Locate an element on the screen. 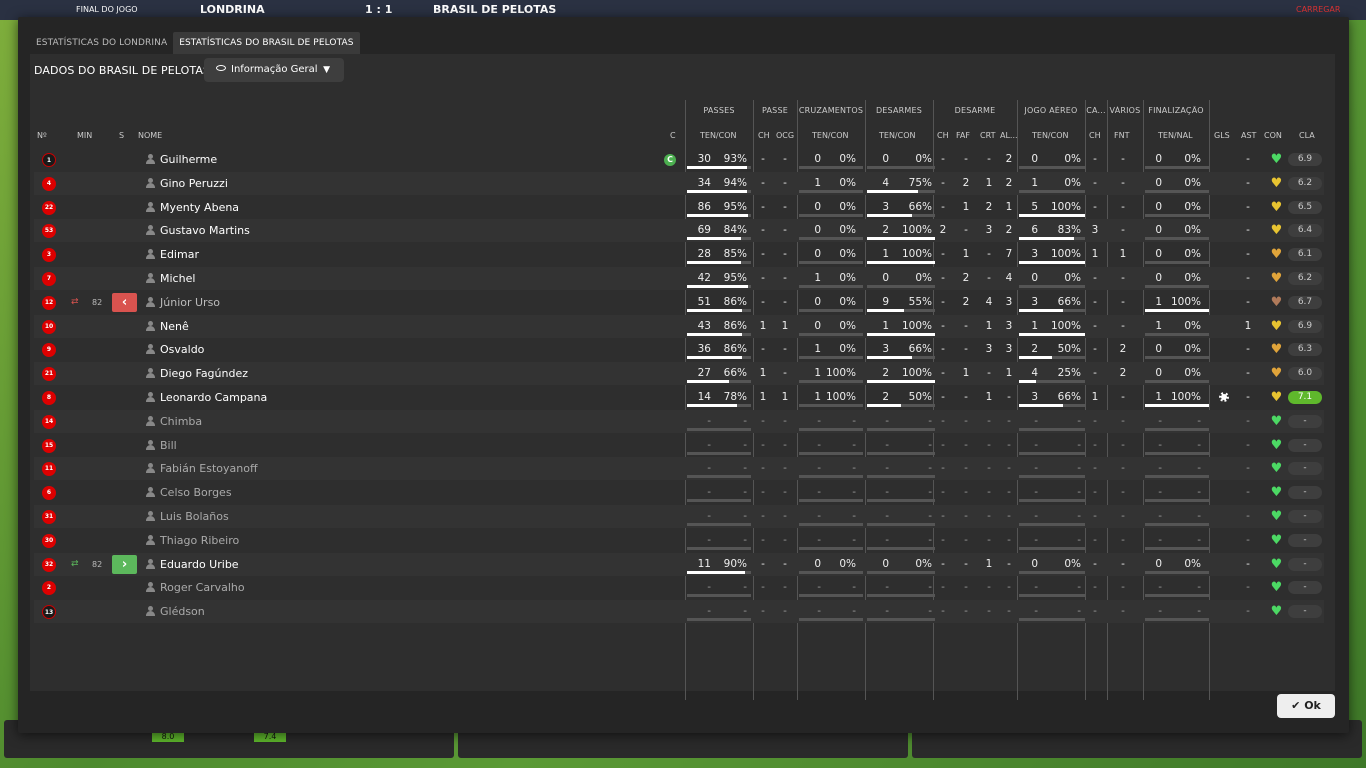 Image resolution: width=1366 pixels, height=768 pixels. ca-ch: - is located at coordinates (1095, 587).